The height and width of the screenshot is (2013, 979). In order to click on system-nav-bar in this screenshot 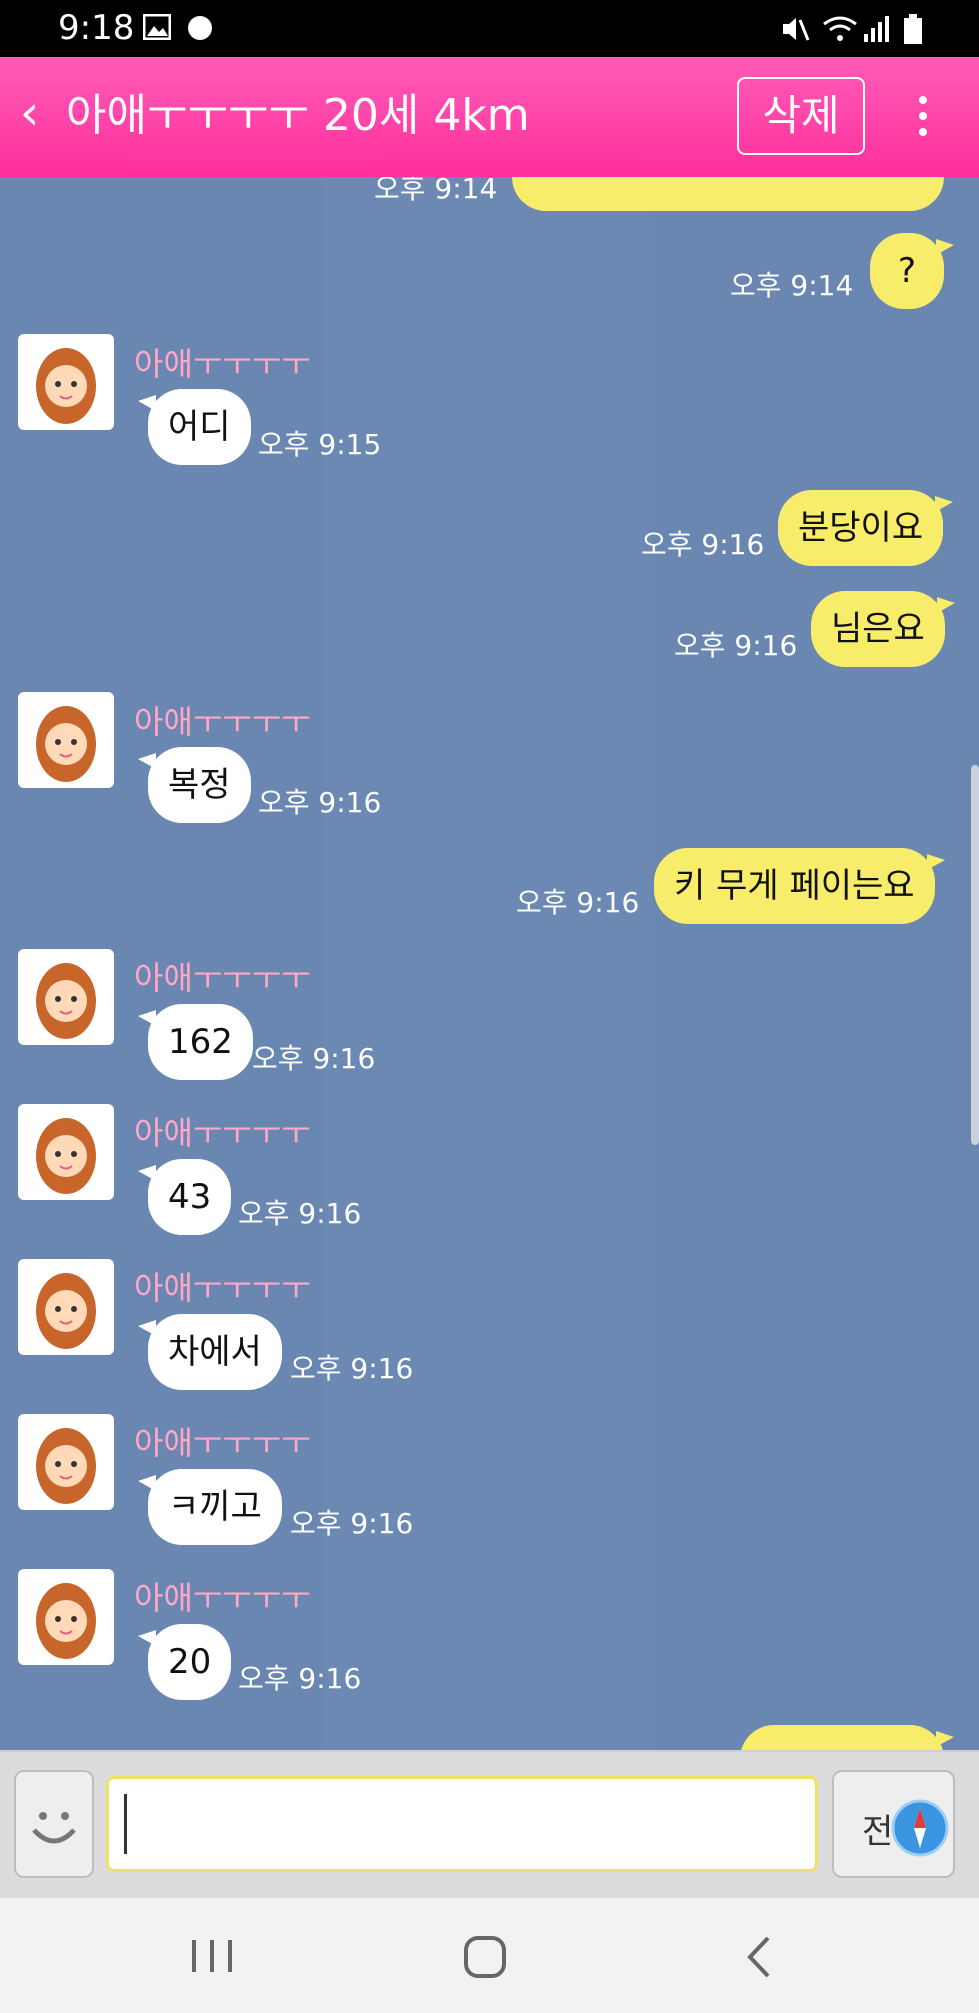, I will do `click(489, 1955)`.